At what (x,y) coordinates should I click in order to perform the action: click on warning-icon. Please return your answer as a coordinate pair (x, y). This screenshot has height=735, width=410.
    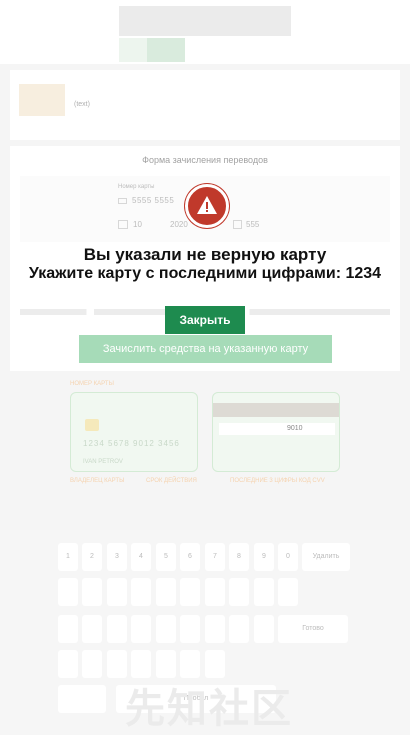
    Looking at the image, I should click on (207, 206).